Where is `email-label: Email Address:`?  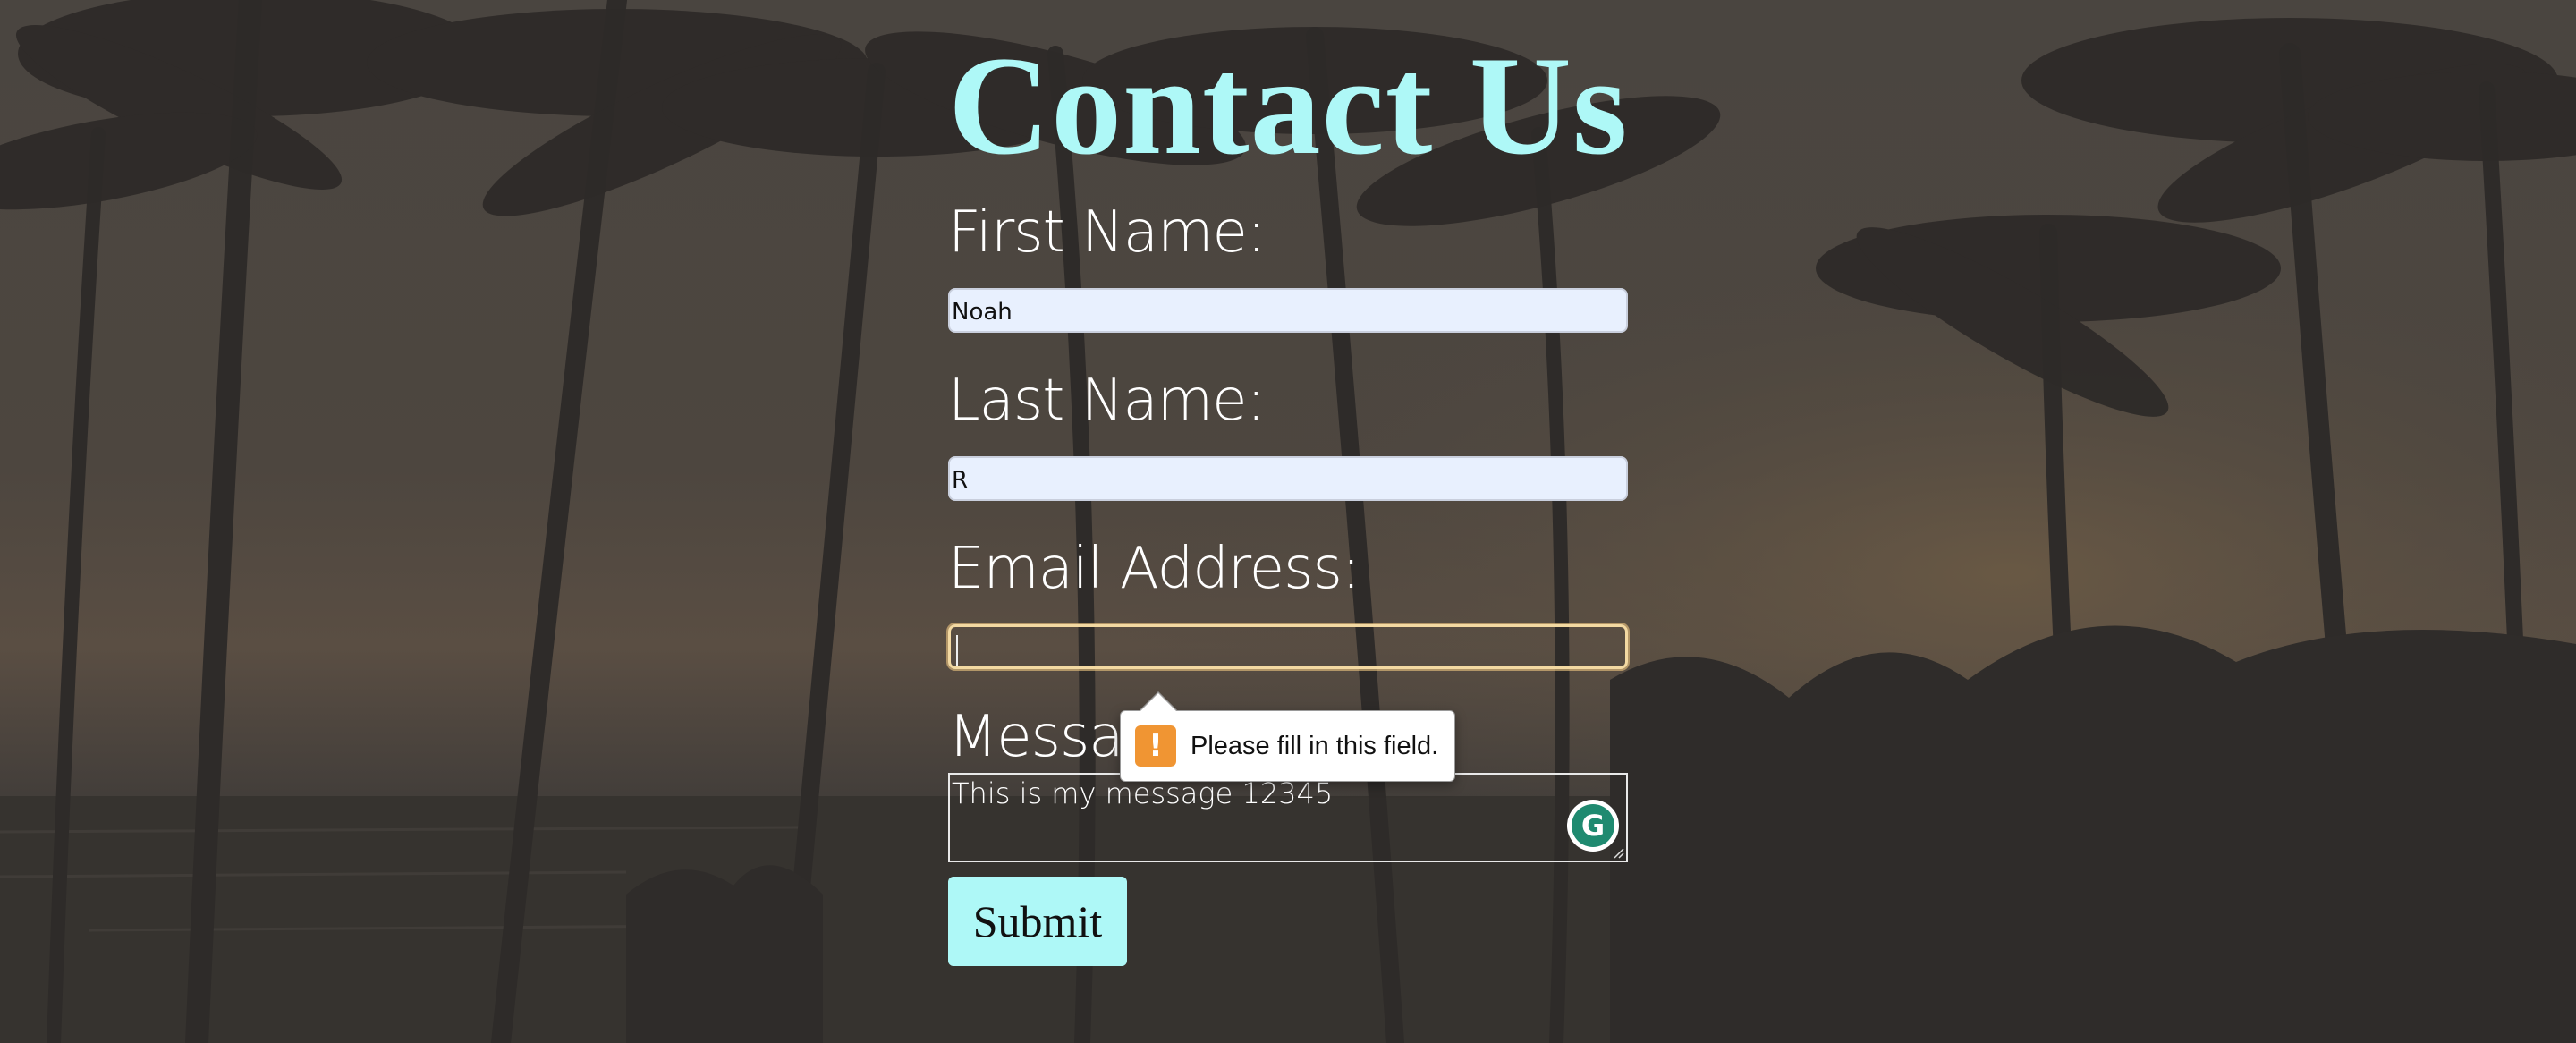
email-label: Email Address: is located at coordinates (1154, 569).